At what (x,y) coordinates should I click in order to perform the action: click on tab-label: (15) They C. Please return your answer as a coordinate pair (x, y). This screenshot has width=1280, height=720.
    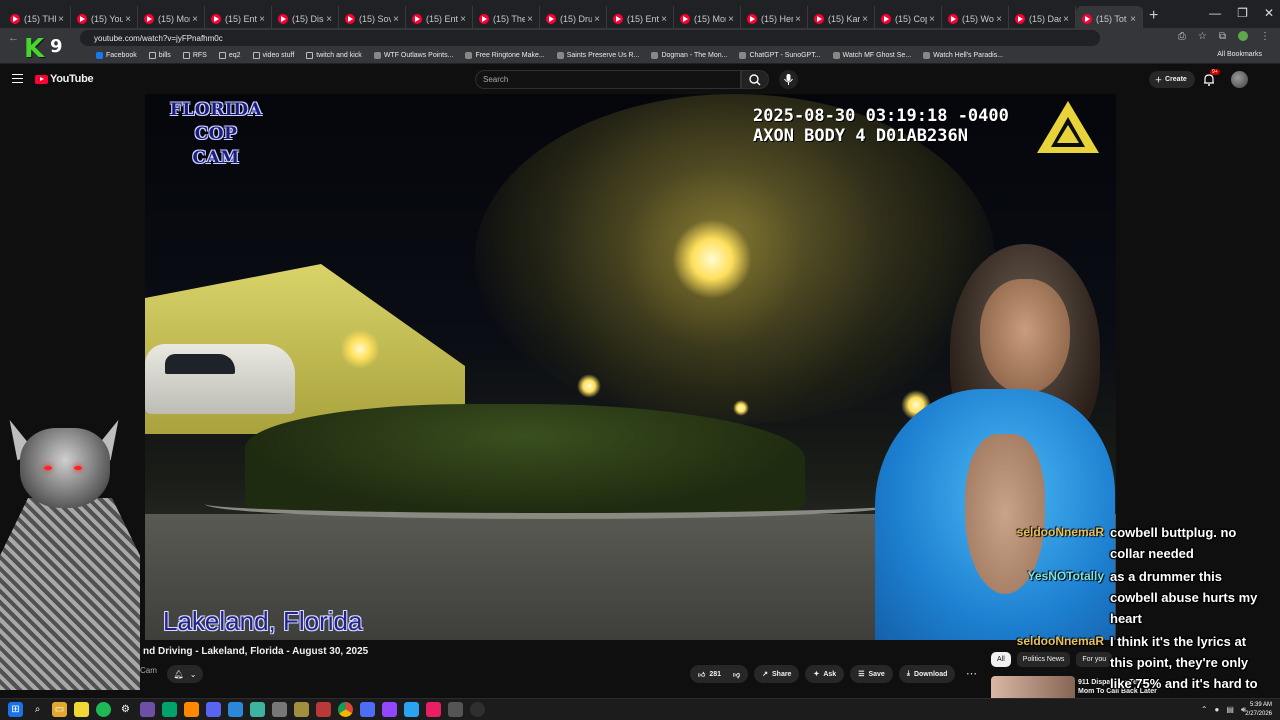
    Looking at the image, I should click on (509, 19).